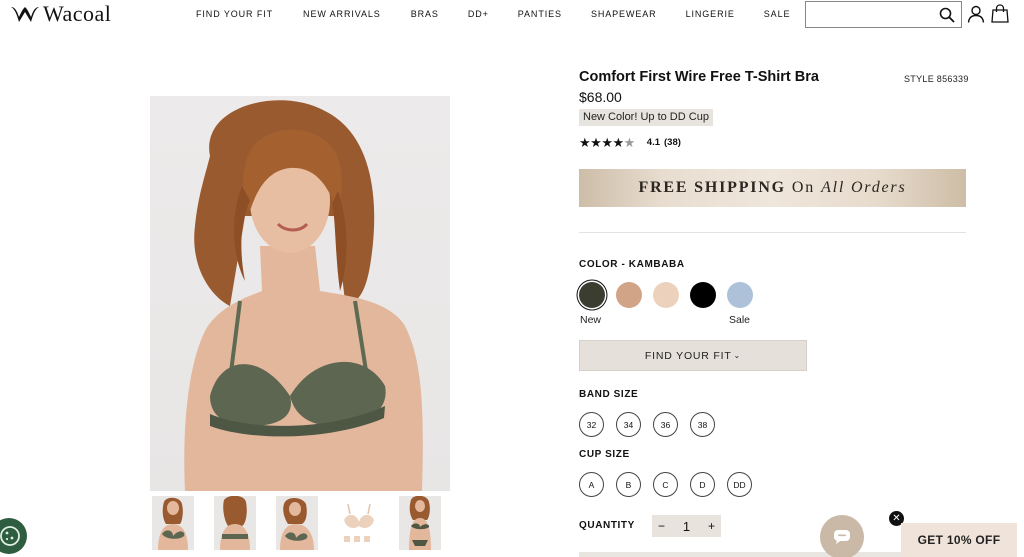 This screenshot has width=1024, height=557. What do you see at coordinates (740, 320) in the screenshot?
I see `swatch-note-sale: Sale` at bounding box center [740, 320].